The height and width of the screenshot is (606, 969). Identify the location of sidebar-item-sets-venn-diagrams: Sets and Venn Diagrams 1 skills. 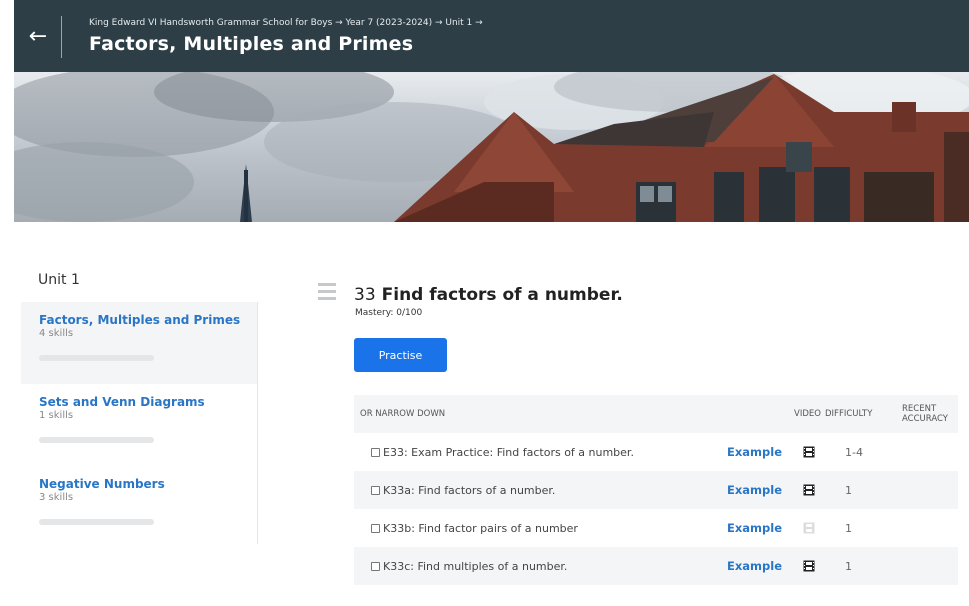
(139, 425).